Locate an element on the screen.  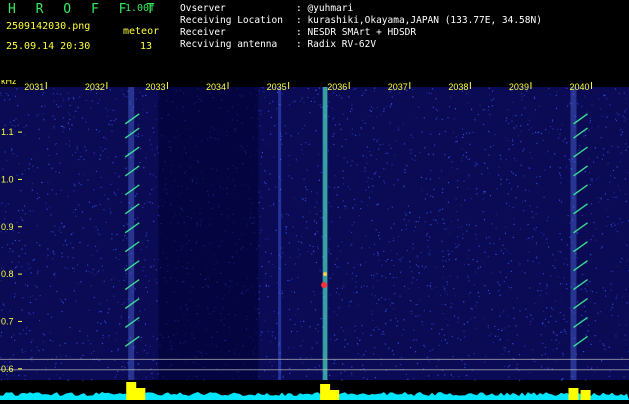
quiet-band is located at coordinates (208, 233).